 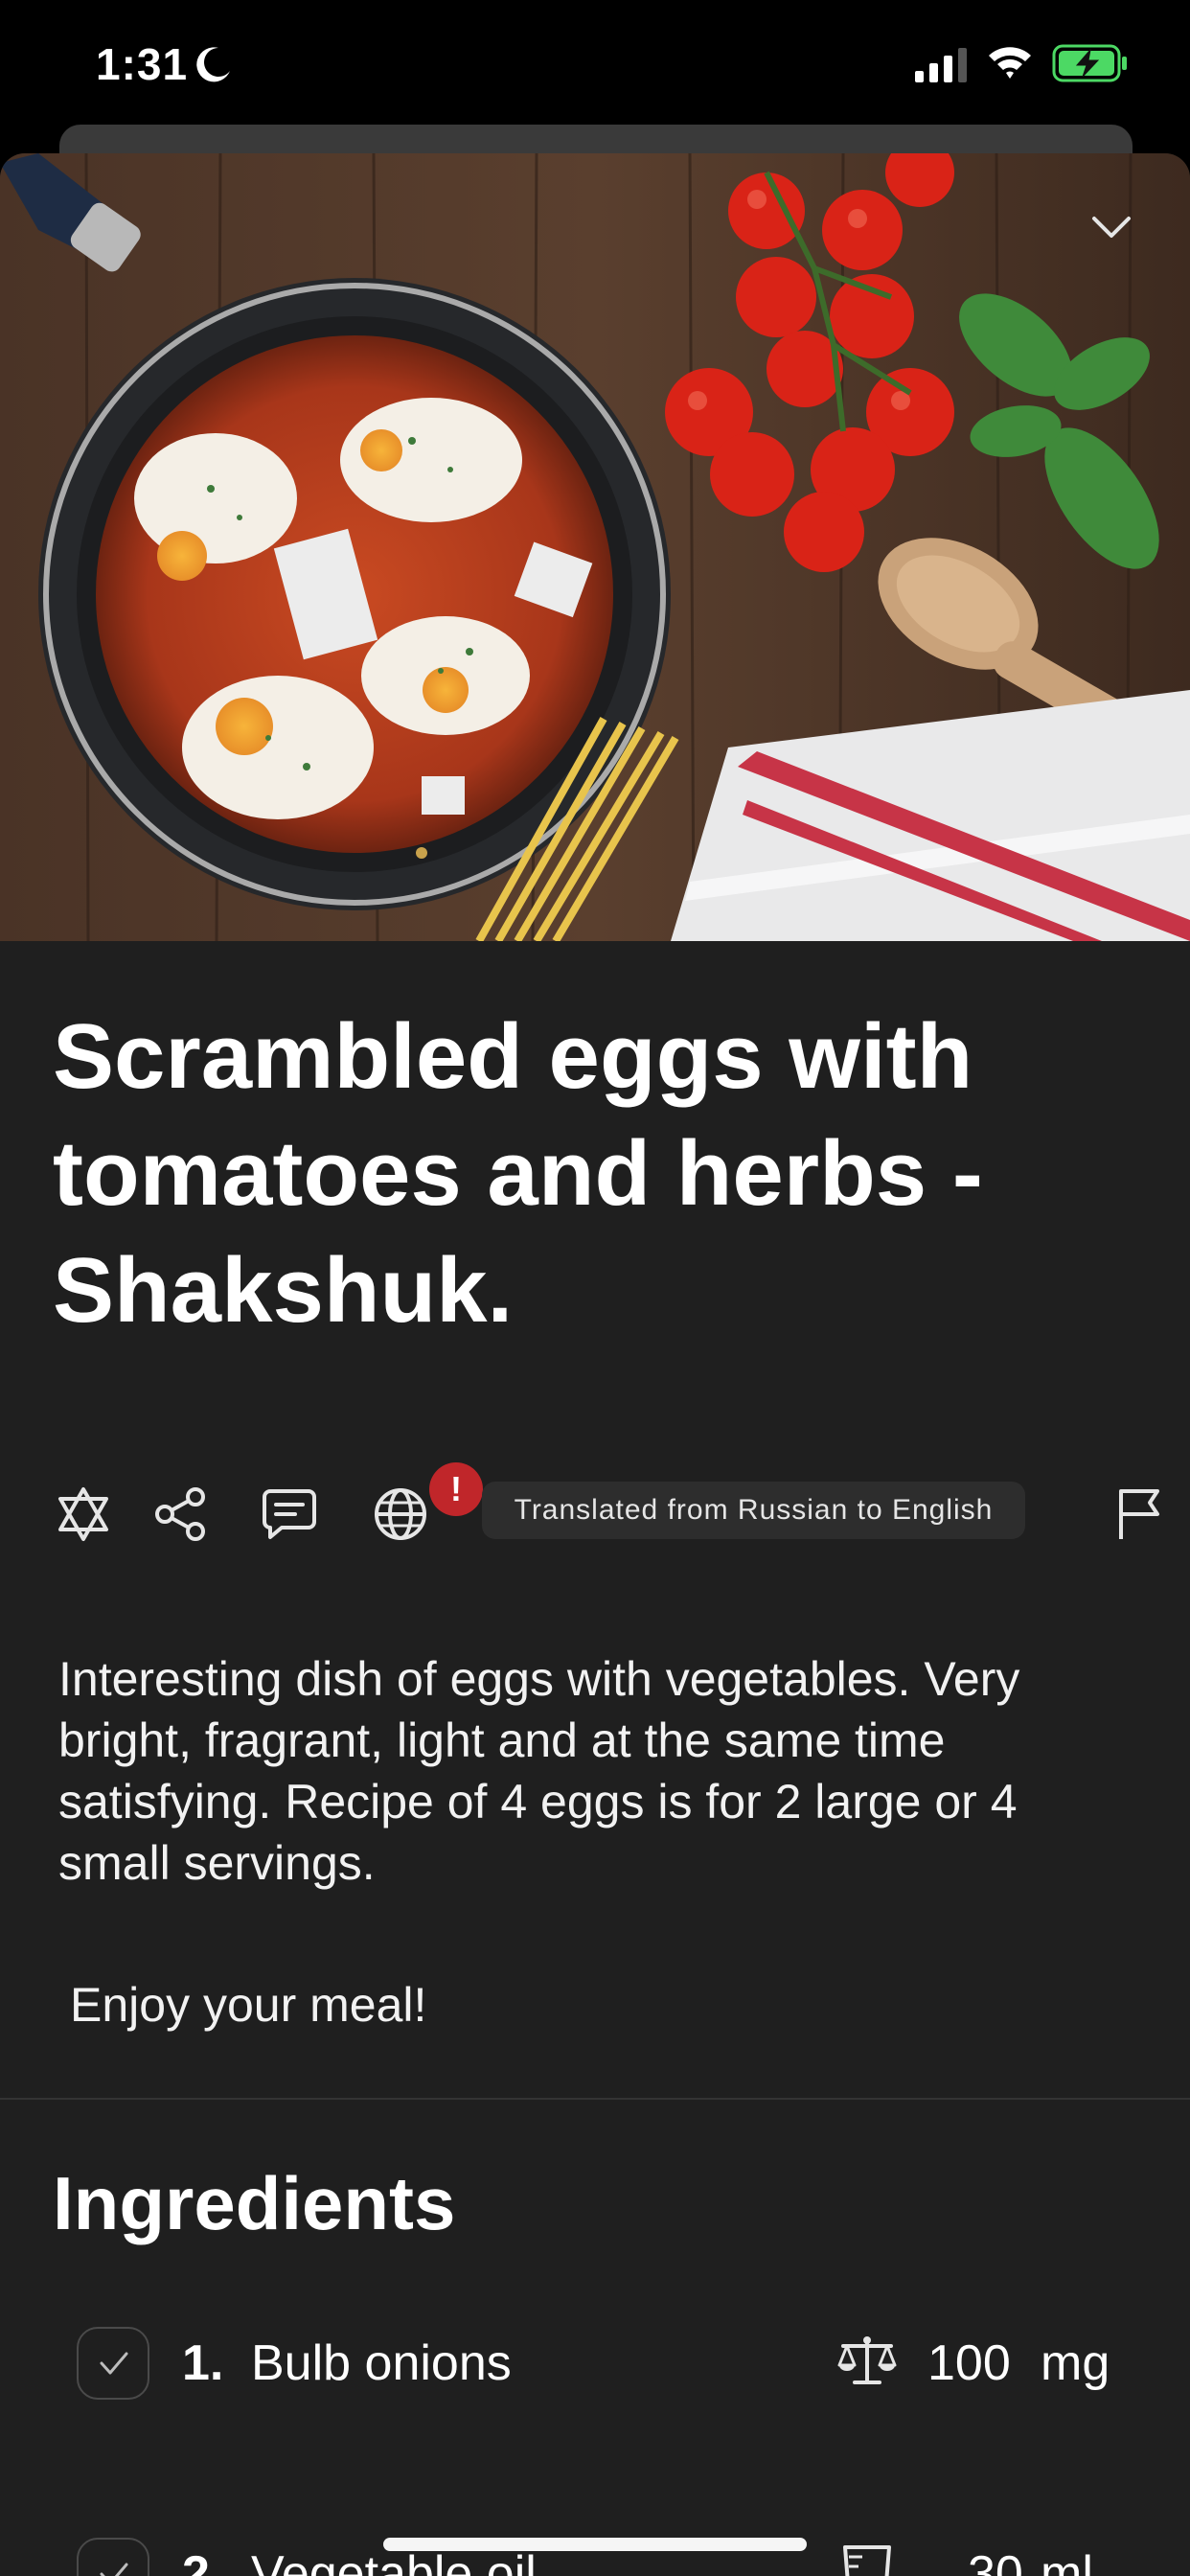 What do you see at coordinates (867, 2360) in the screenshot?
I see `scale-icon` at bounding box center [867, 2360].